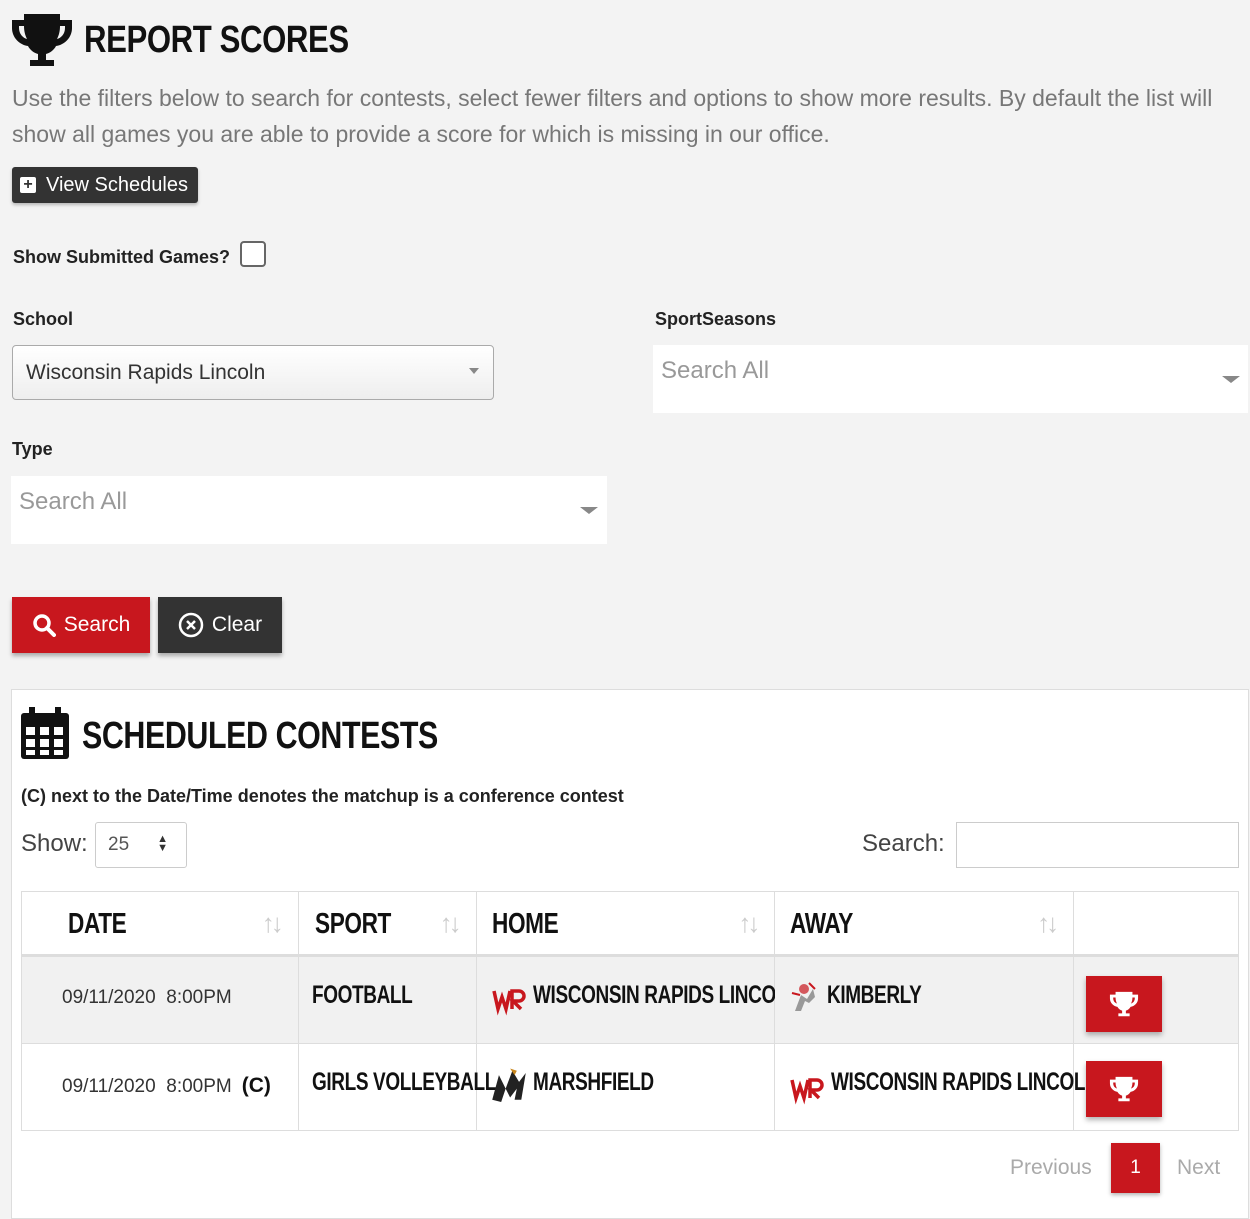 The image size is (1250, 1219). Describe the element at coordinates (253, 254) in the screenshot. I see `show-submitted-checkbox` at that location.